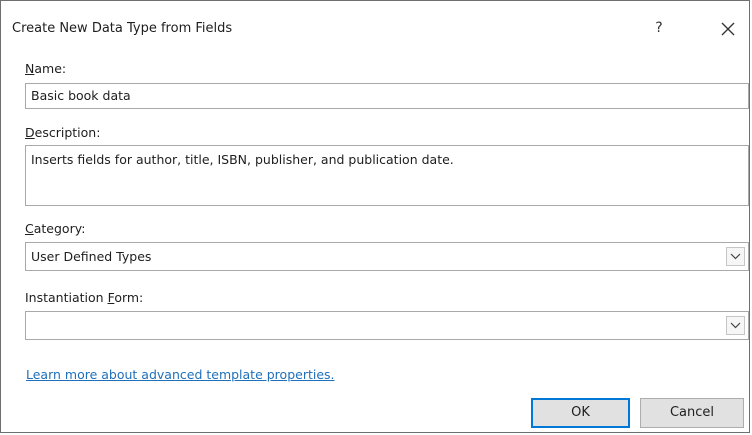 The height and width of the screenshot is (435, 752). I want to click on cancel-button: Cancel, so click(692, 413).